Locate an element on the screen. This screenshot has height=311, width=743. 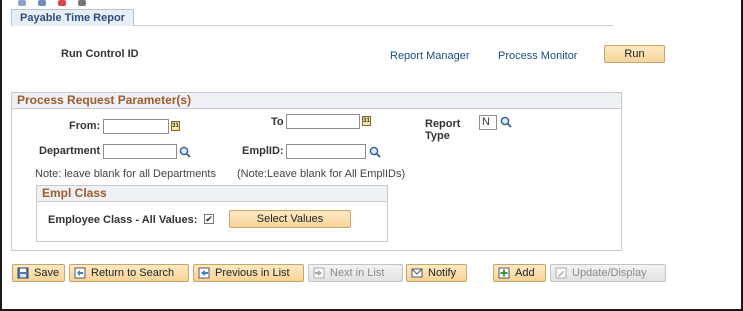
next-in-list-button: Next in List is located at coordinates (355, 273).